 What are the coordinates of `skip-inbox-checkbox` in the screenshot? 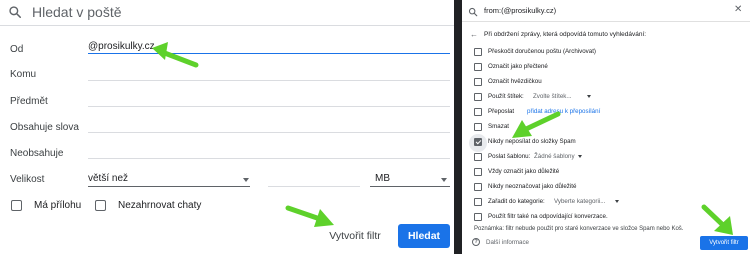 It's located at (478, 52).